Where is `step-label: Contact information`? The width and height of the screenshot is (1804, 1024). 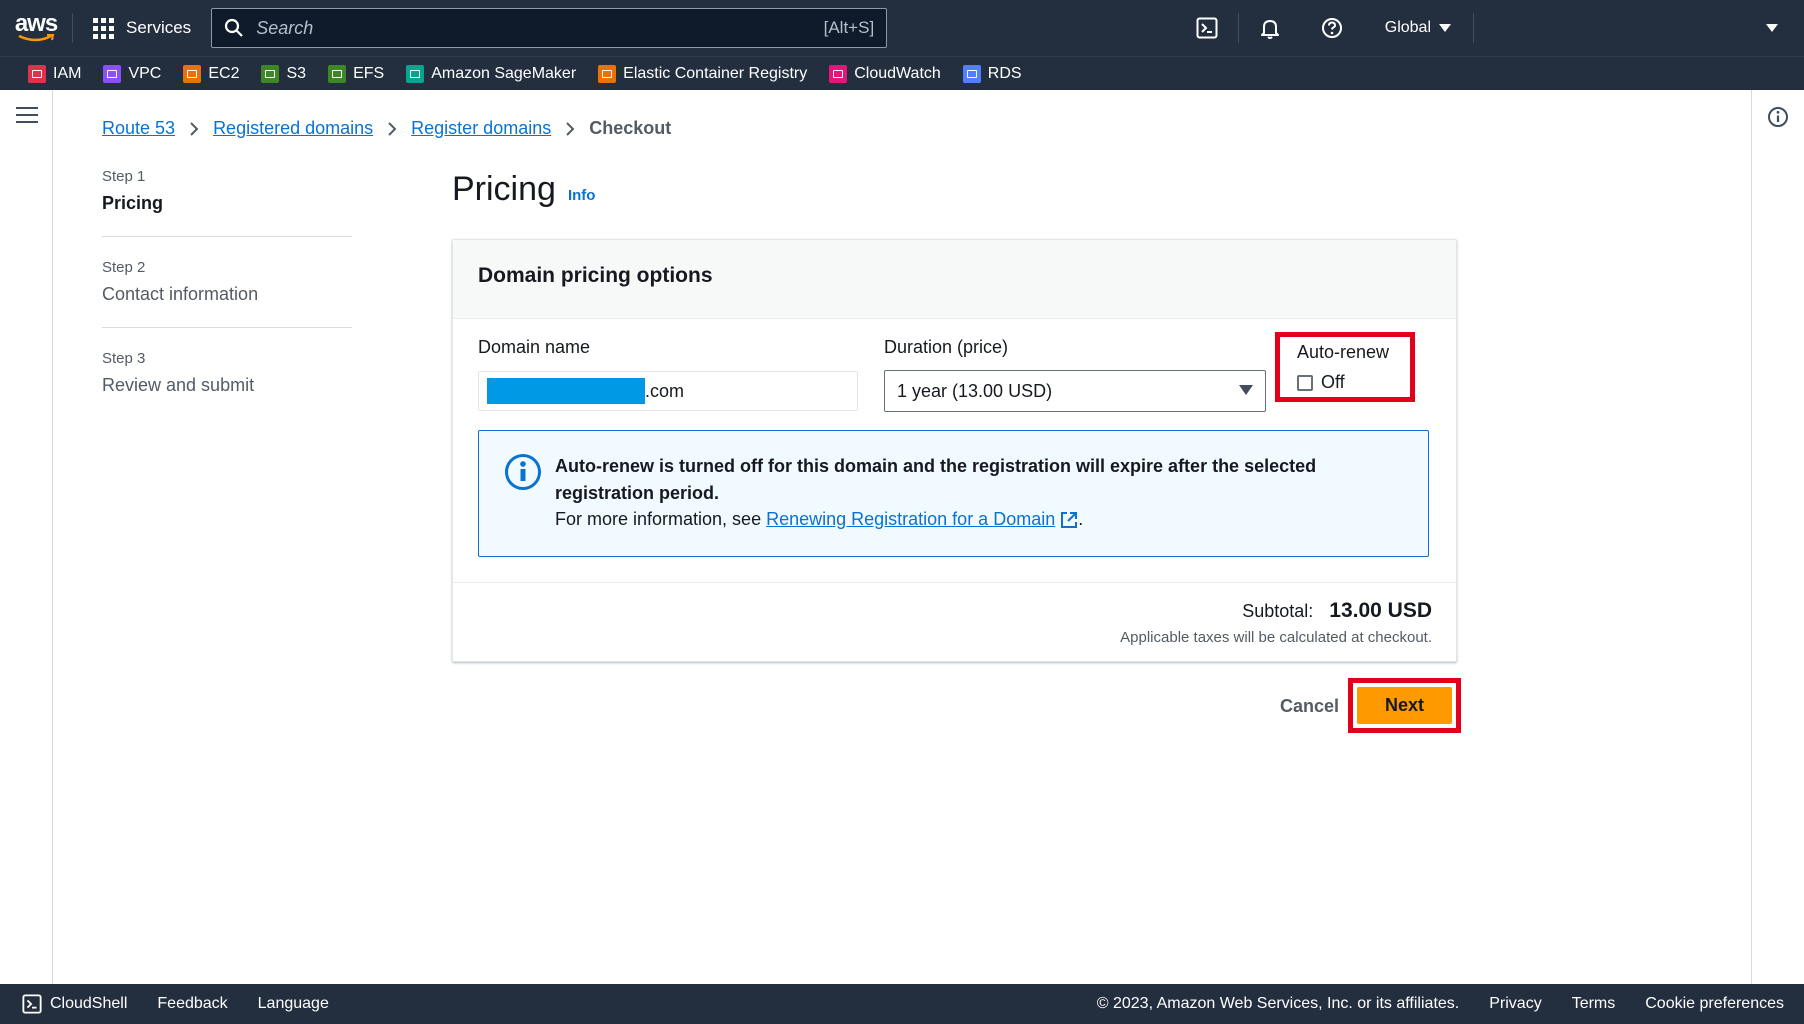
step-label: Contact information is located at coordinates (180, 294).